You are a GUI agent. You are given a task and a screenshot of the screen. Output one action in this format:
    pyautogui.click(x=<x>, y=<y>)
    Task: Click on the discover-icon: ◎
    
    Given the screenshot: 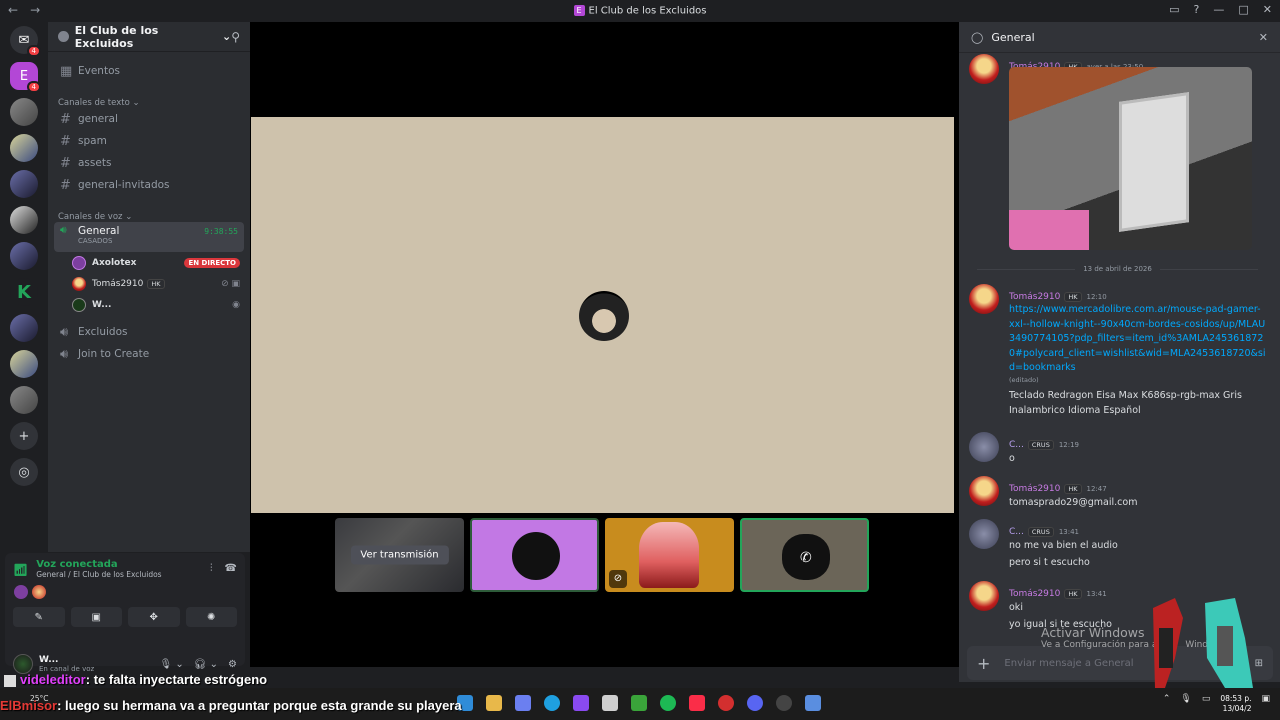 What is the action you would take?
    pyautogui.click(x=24, y=472)
    